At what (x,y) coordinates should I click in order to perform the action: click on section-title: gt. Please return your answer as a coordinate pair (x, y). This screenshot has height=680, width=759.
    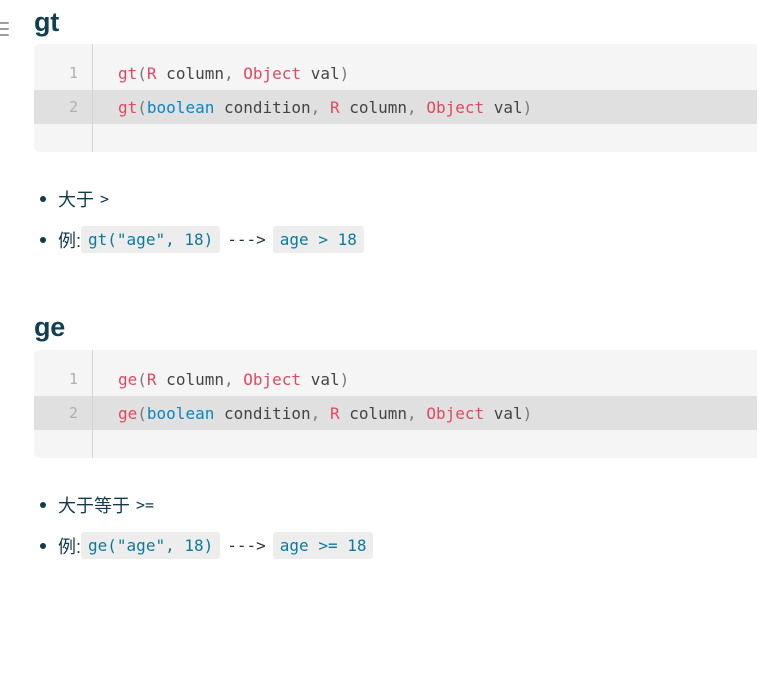
    Looking at the image, I should click on (47, 21).